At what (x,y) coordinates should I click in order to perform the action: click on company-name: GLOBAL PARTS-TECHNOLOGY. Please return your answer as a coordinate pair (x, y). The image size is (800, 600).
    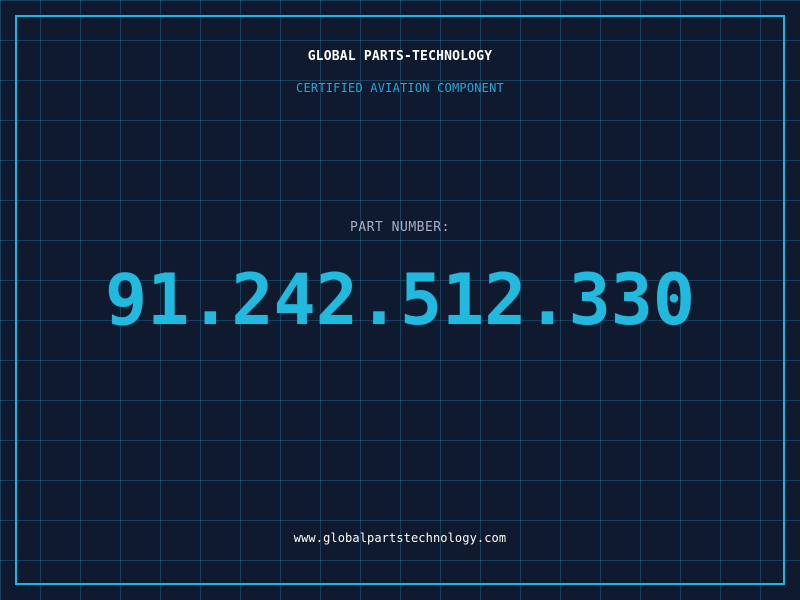
    Looking at the image, I should click on (400, 56).